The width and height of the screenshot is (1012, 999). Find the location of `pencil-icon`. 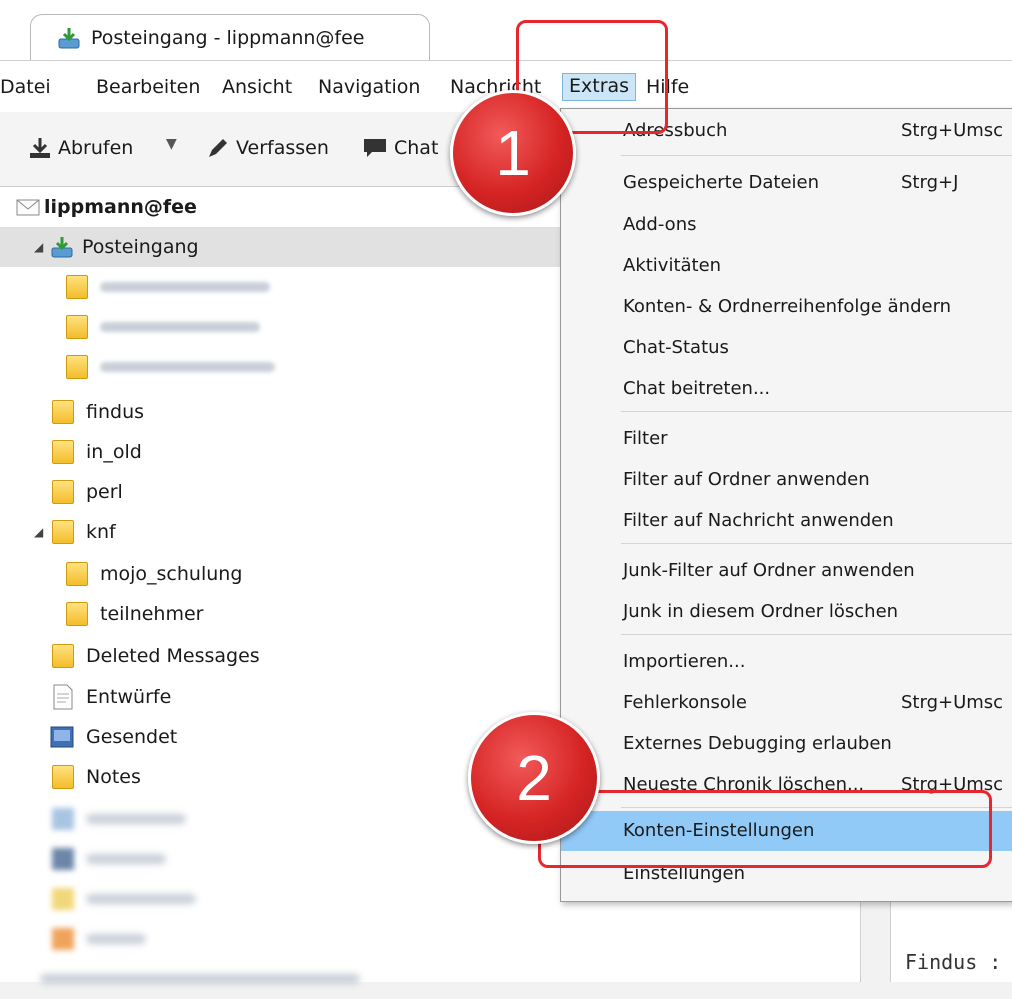

pencil-icon is located at coordinates (218, 148).